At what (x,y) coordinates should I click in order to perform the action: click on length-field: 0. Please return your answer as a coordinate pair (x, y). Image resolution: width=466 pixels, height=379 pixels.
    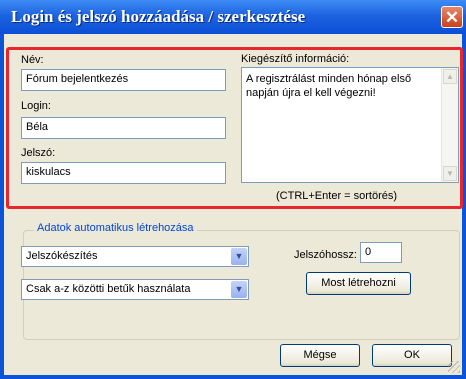
    Looking at the image, I should click on (381, 252).